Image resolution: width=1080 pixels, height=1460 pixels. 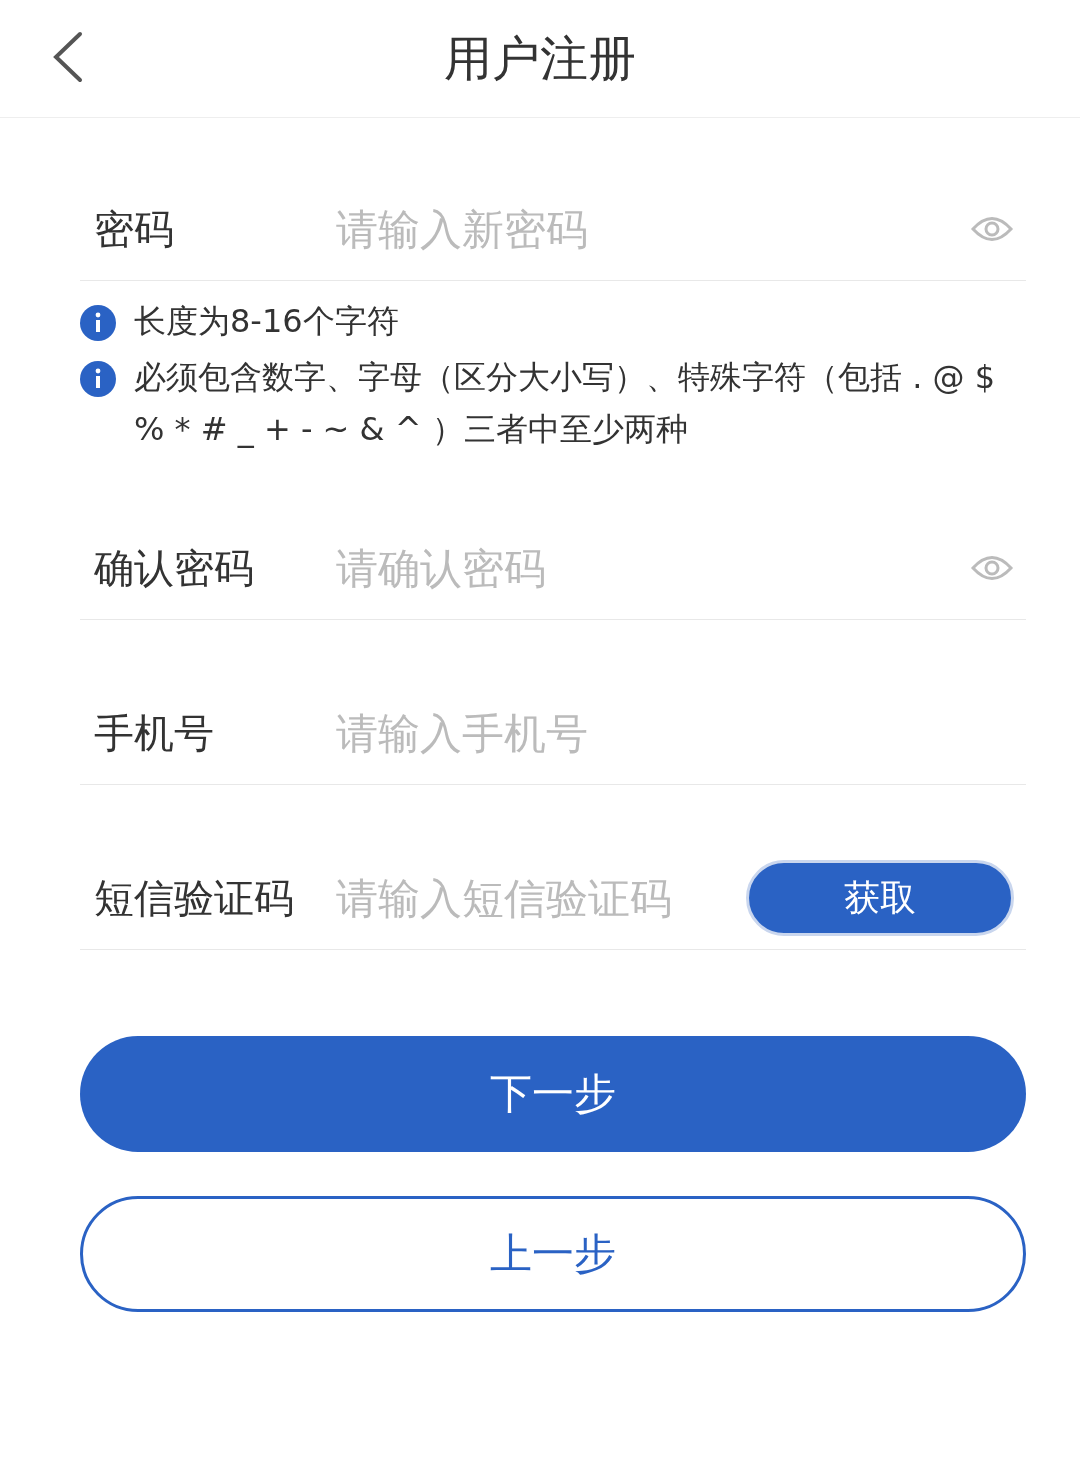 I want to click on field-label: 手机号, so click(x=154, y=733).